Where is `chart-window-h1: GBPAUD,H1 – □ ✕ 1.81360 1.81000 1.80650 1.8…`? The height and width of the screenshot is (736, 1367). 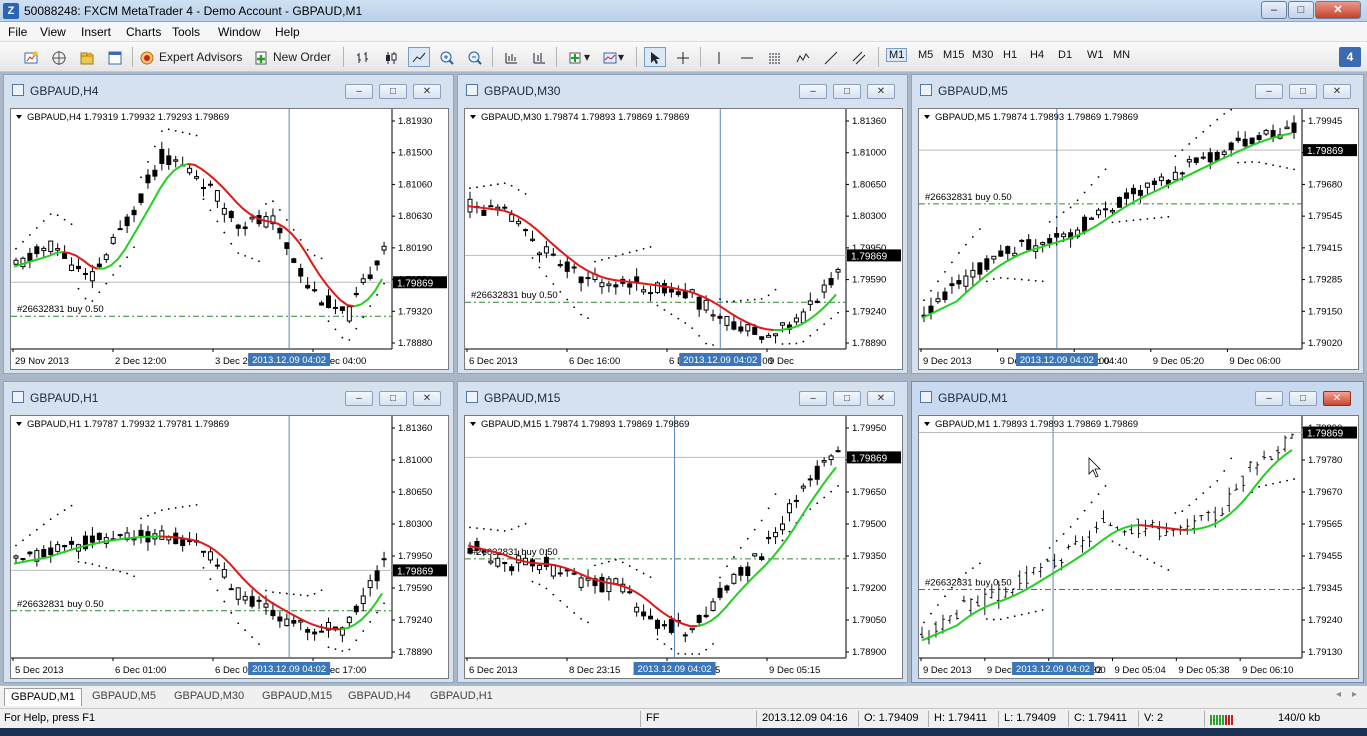 chart-window-h1: GBPAUD,H1 – □ ✕ 1.81360 1.81000 1.80650 1.8… is located at coordinates (228, 532).